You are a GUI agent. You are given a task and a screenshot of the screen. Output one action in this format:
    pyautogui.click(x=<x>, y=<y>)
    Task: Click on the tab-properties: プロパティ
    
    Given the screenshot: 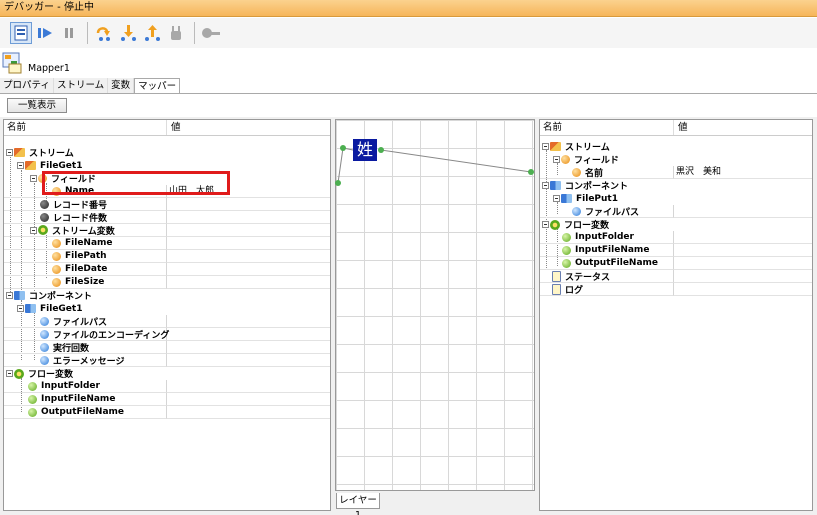 What is the action you would take?
    pyautogui.click(x=27, y=86)
    